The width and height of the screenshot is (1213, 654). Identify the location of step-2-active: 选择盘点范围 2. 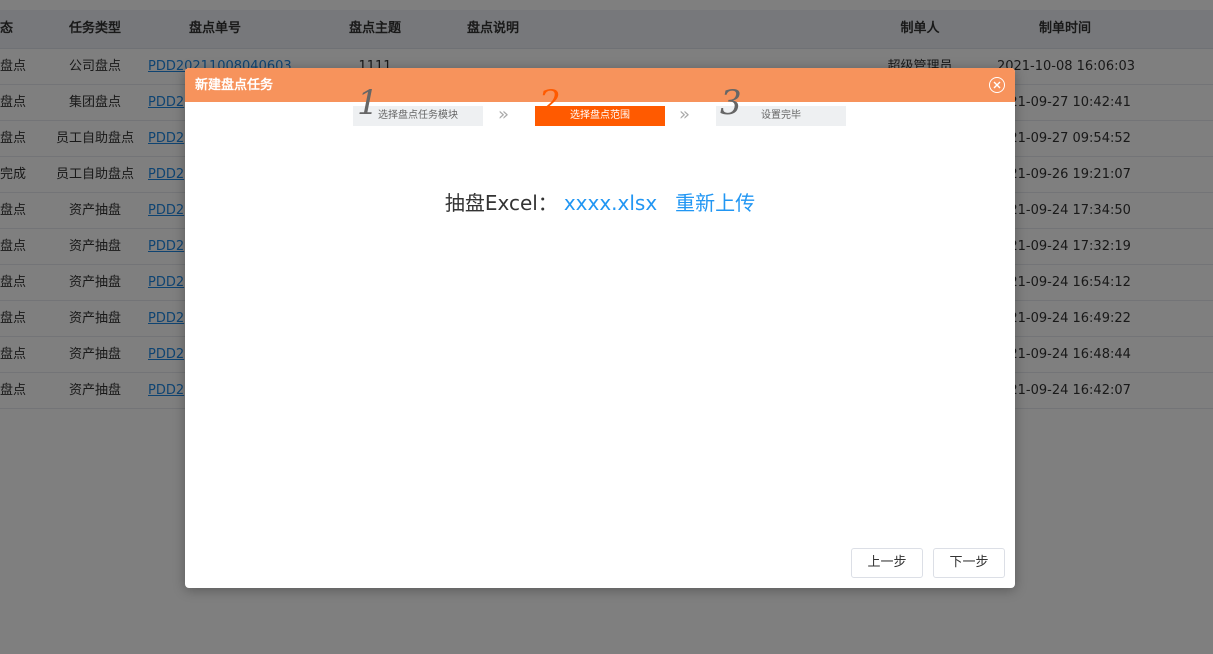
(600, 105).